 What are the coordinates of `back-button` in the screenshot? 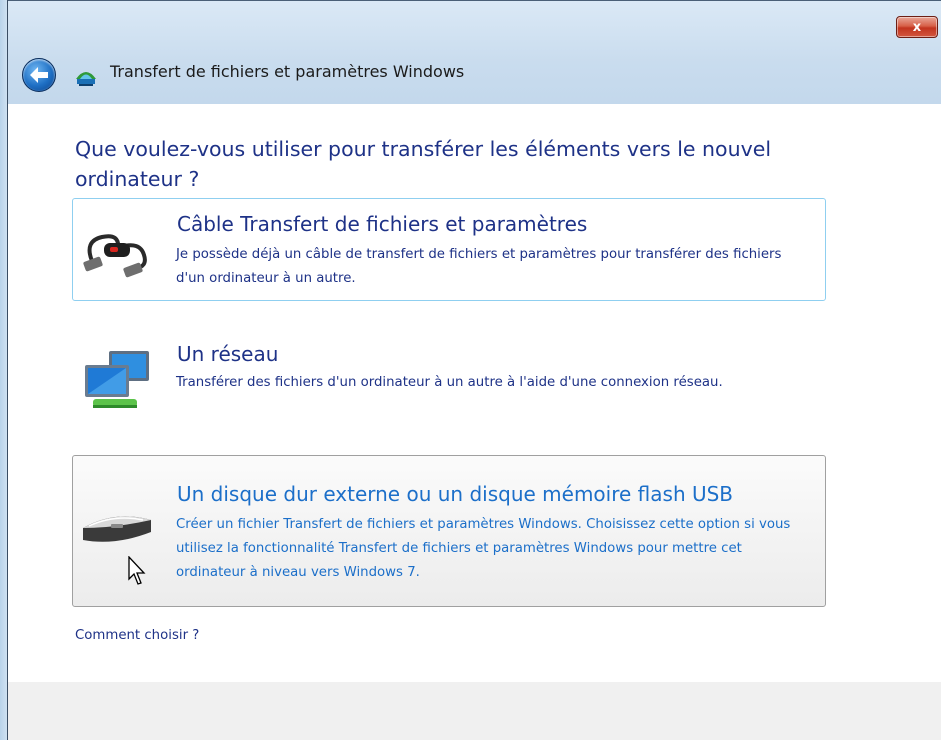 It's located at (39, 75).